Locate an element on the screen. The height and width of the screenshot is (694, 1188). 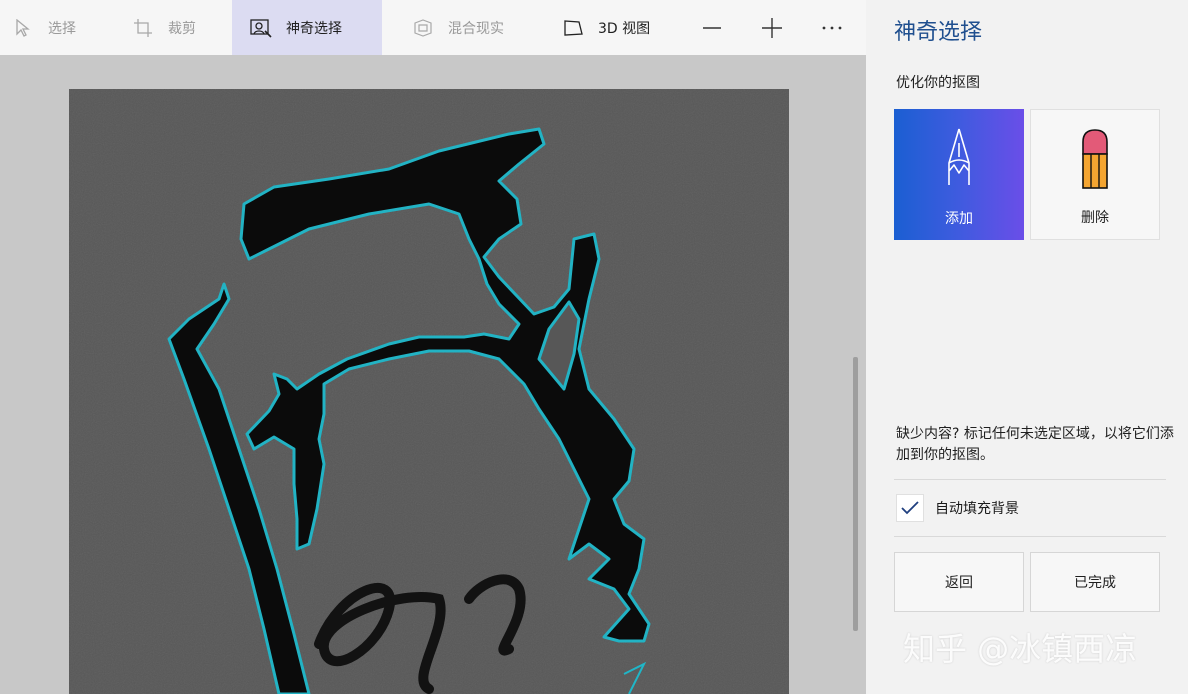
checkmark-icon is located at coordinates (910, 508).